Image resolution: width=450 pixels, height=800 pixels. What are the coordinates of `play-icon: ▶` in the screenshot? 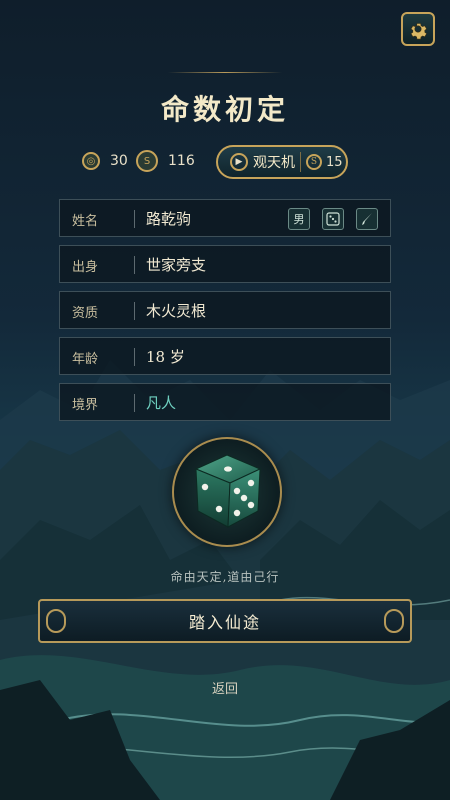 It's located at (239, 162).